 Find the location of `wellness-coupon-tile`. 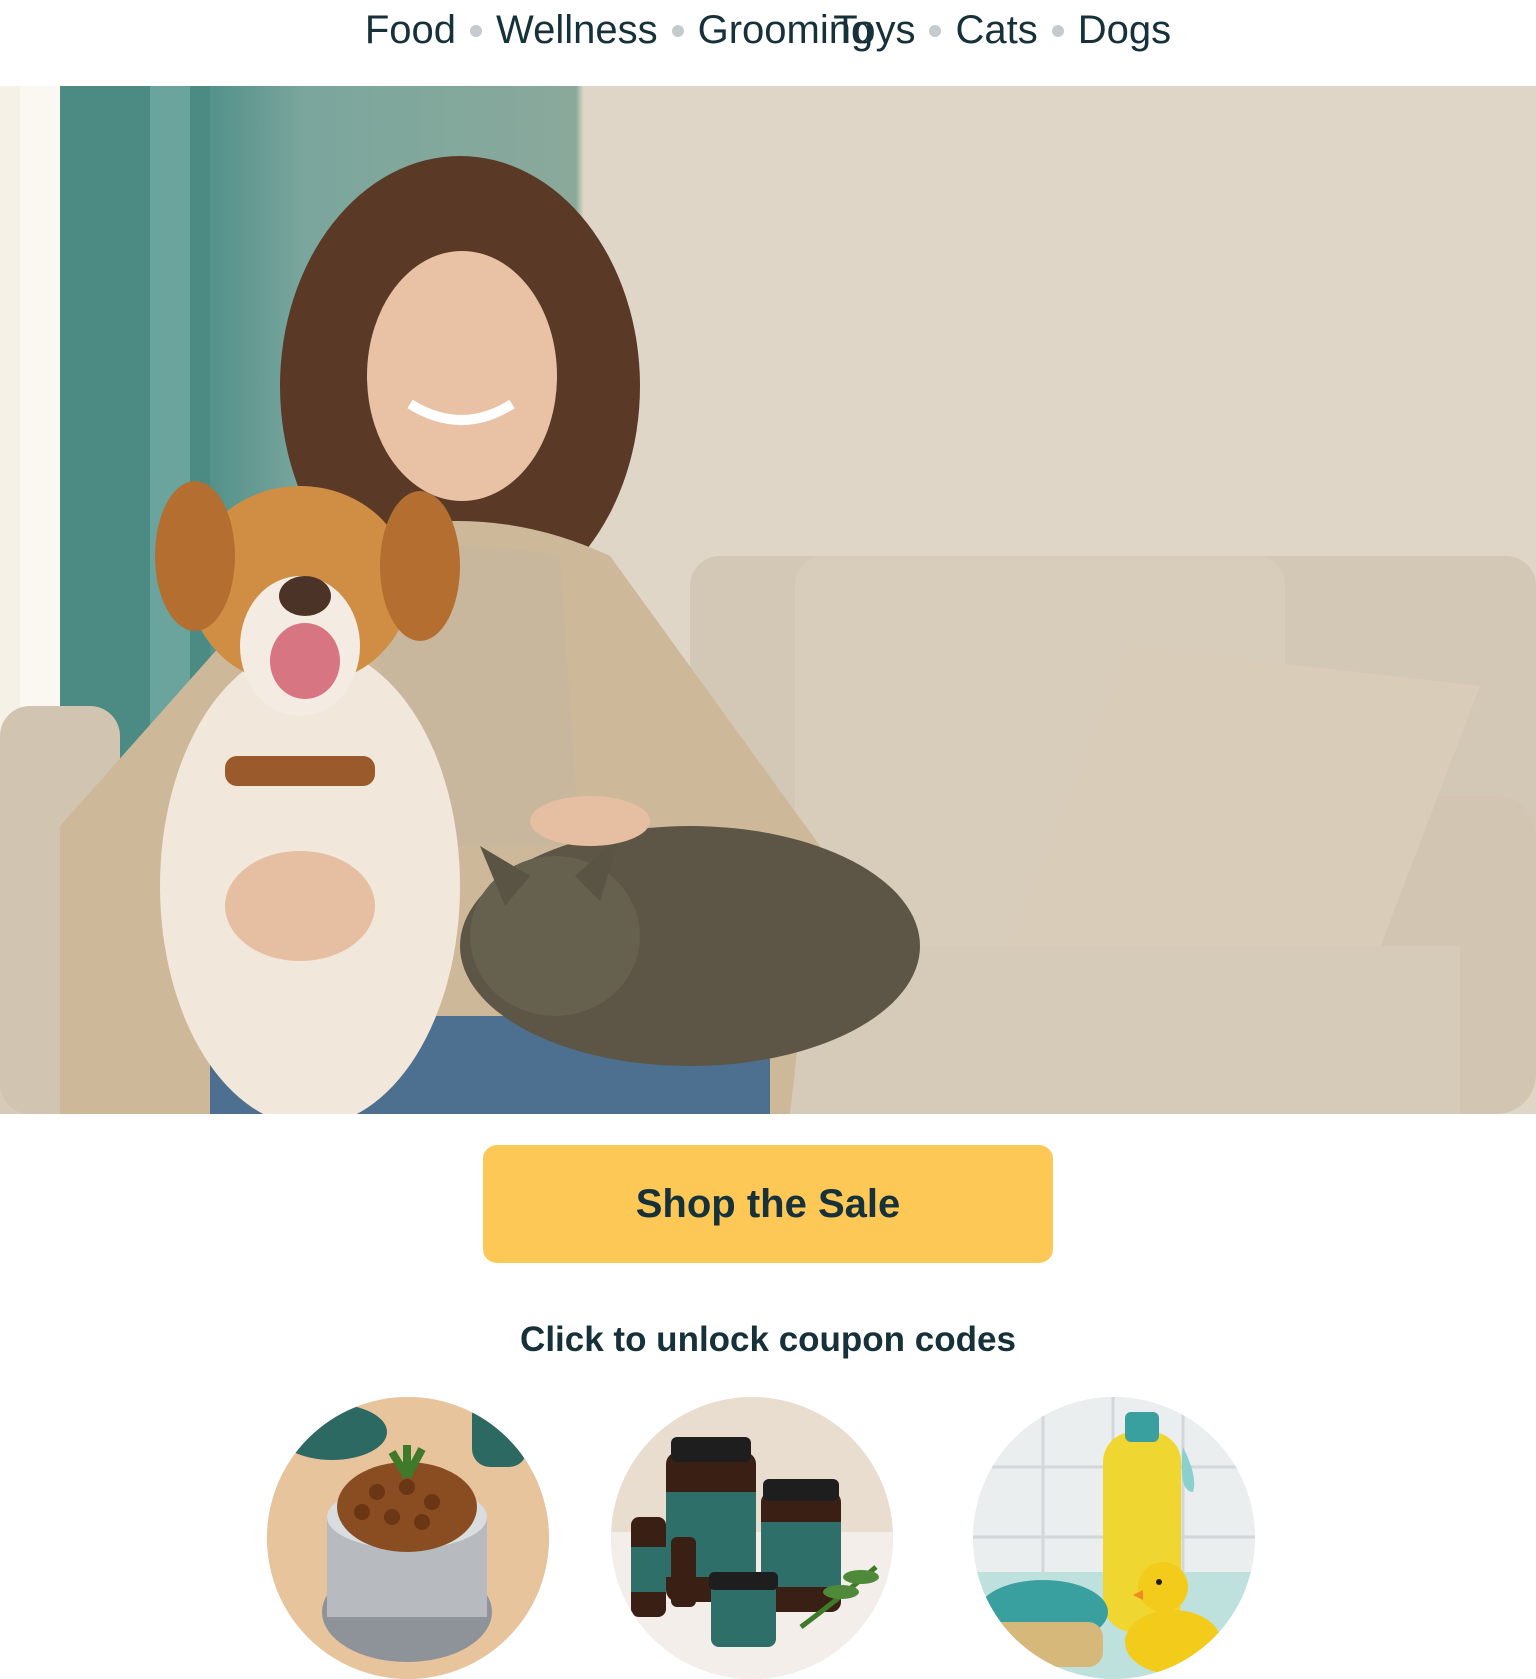

wellness-coupon-tile is located at coordinates (752, 1538).